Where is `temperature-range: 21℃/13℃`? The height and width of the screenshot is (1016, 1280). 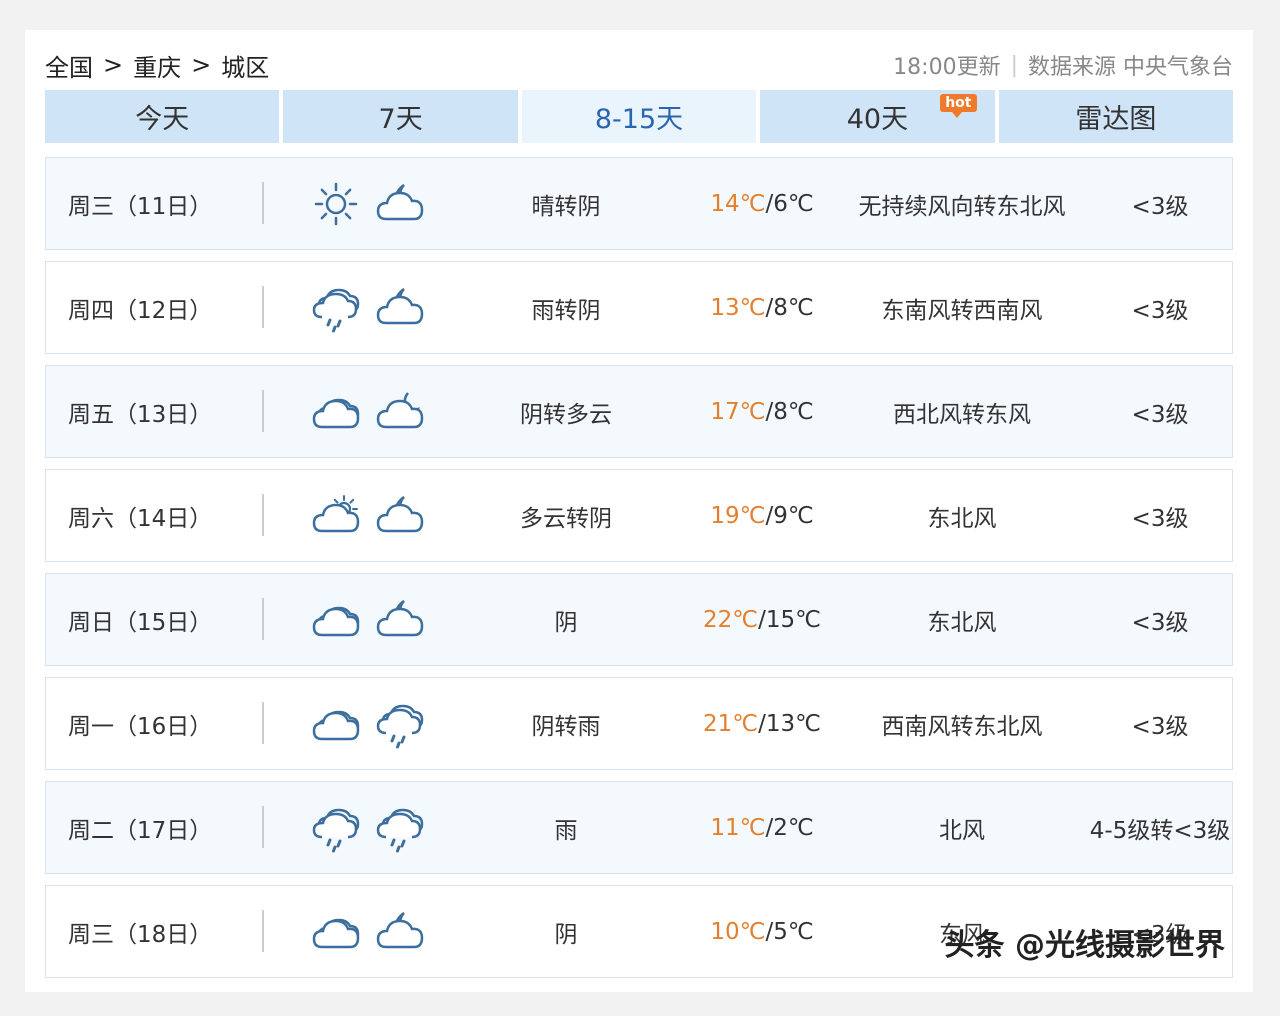 temperature-range: 21℃/13℃ is located at coordinates (762, 723).